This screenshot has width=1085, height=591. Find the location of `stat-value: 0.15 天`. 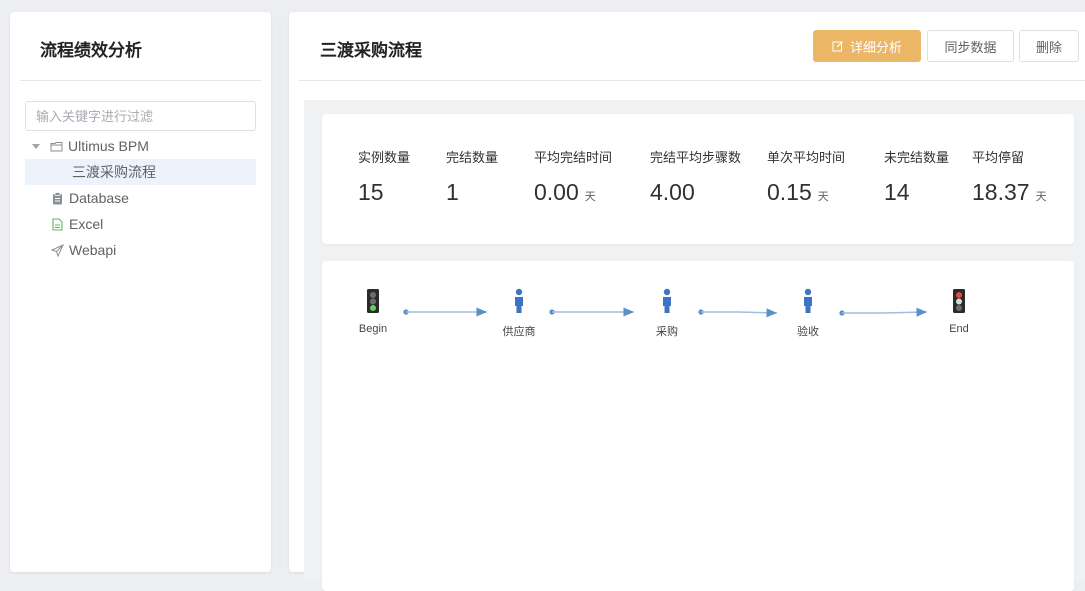

stat-value: 0.15 天 is located at coordinates (798, 192).